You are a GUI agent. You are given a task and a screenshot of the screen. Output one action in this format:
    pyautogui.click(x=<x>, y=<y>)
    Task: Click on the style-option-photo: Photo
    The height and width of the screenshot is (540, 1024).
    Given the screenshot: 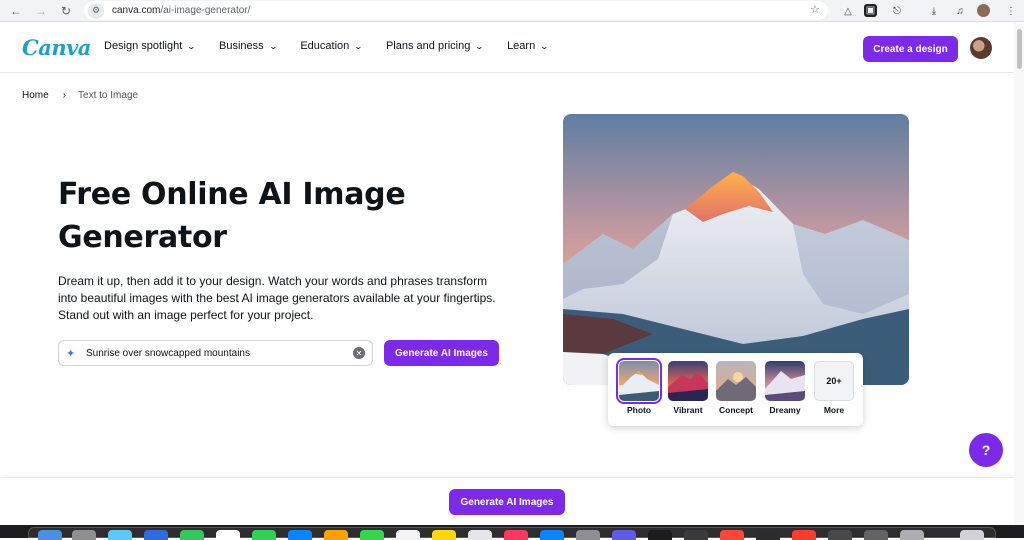 What is the action you would take?
    pyautogui.click(x=639, y=386)
    